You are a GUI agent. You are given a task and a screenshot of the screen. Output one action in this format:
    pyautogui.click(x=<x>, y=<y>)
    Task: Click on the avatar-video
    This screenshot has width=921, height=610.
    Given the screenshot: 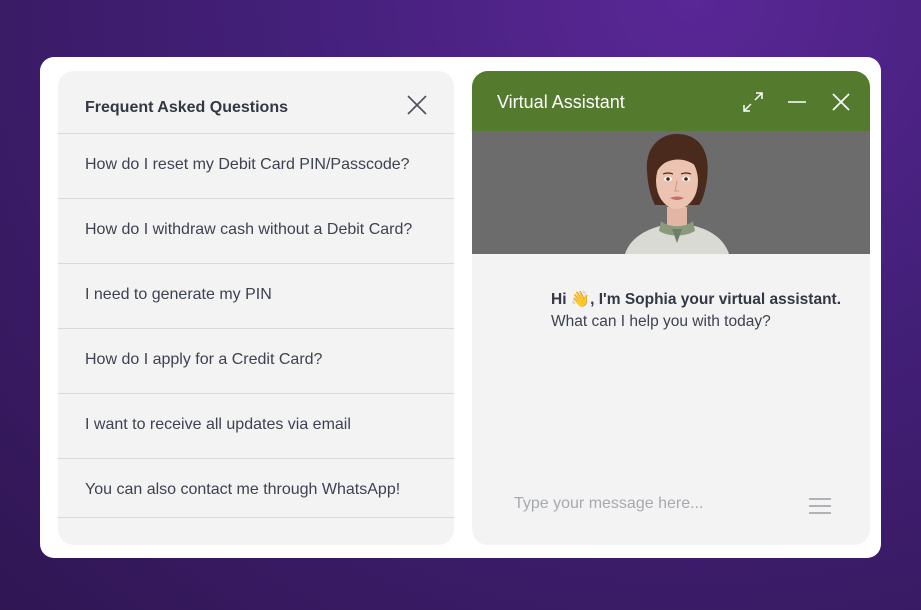 What is the action you would take?
    pyautogui.click(x=671, y=192)
    